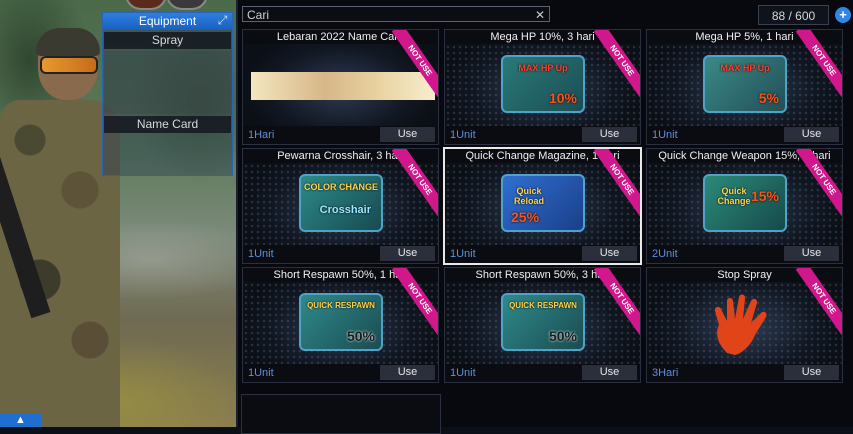 The height and width of the screenshot is (434, 853). I want to click on equipment-title: Equipment, so click(167, 21).